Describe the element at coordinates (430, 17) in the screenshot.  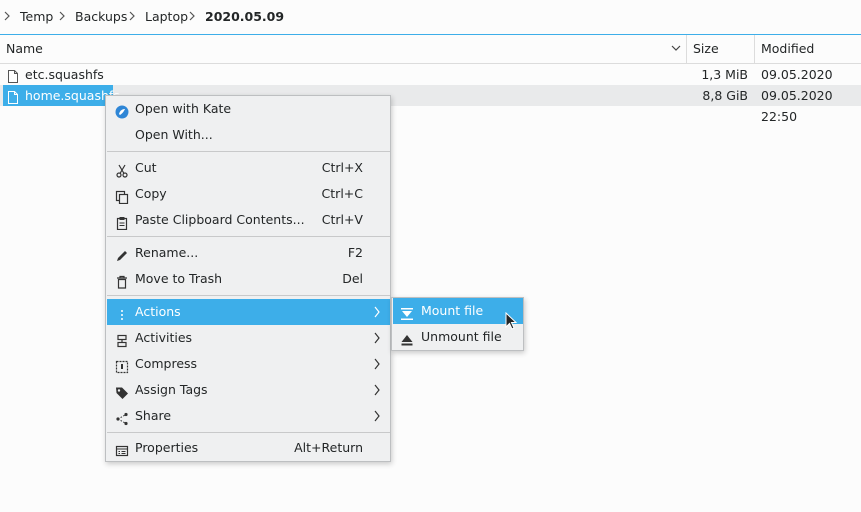
I see `breadcrumb: Temp Backups Laptop 2020.05.09` at that location.